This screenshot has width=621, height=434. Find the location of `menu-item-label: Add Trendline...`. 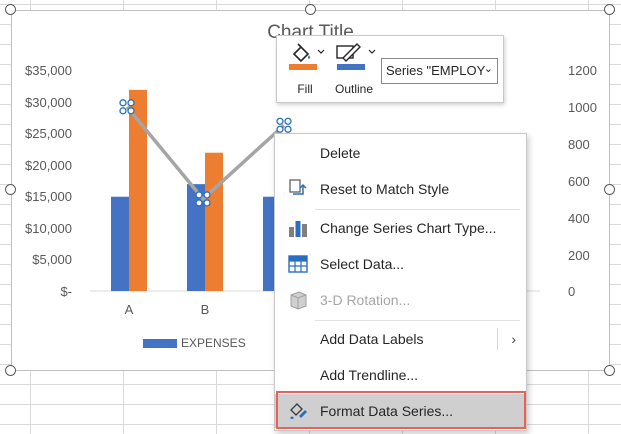

menu-item-label: Add Trendline... is located at coordinates (369, 375).